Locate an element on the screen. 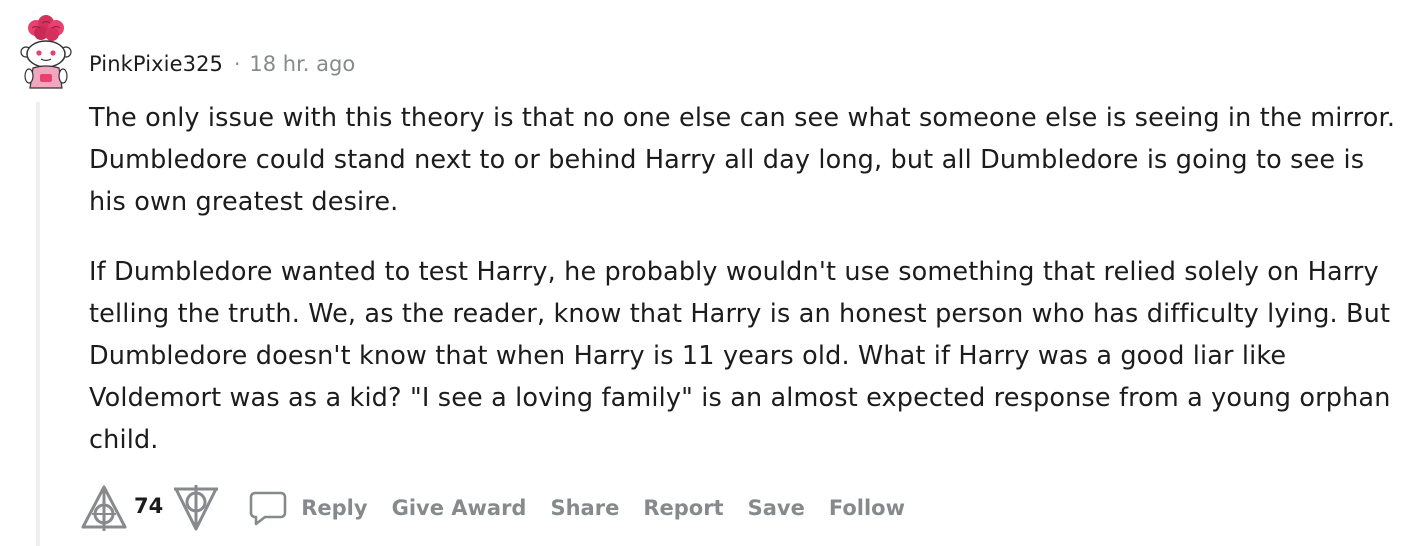 The image size is (1426, 546). follow-label: Follow is located at coordinates (866, 508).